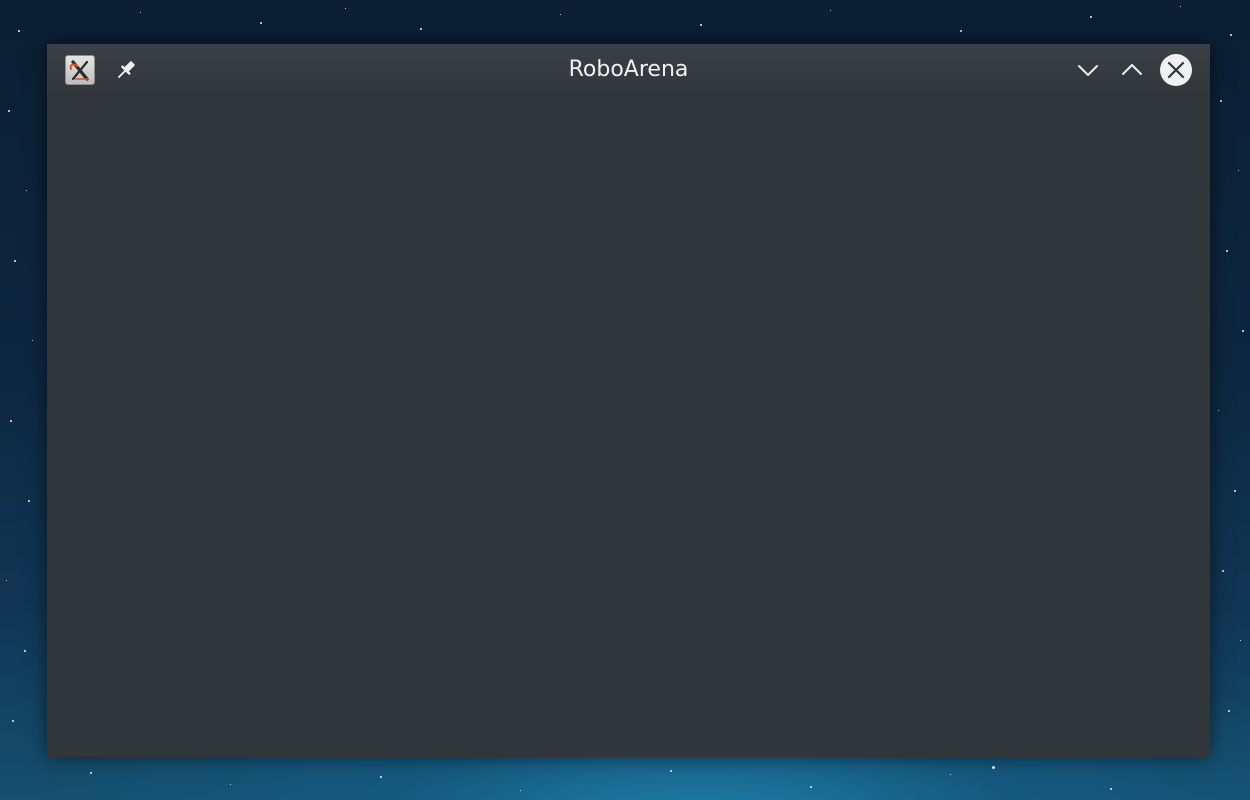  I want to click on close-button, so click(1176, 70).